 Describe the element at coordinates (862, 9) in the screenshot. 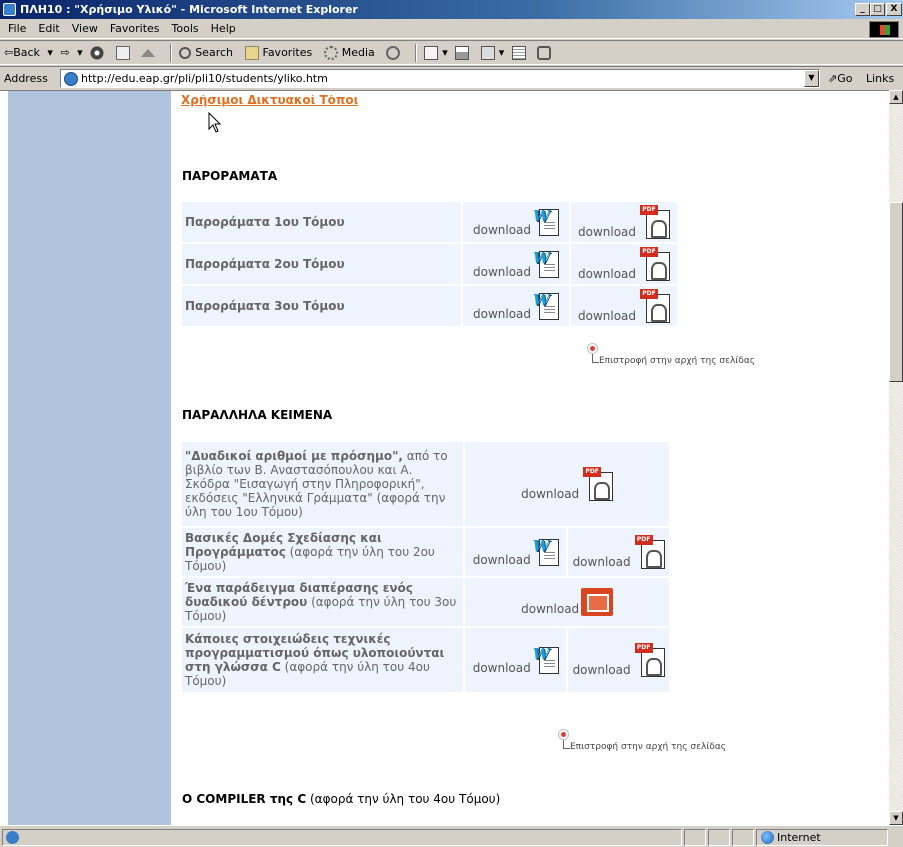

I see `minimize-button: _` at that location.